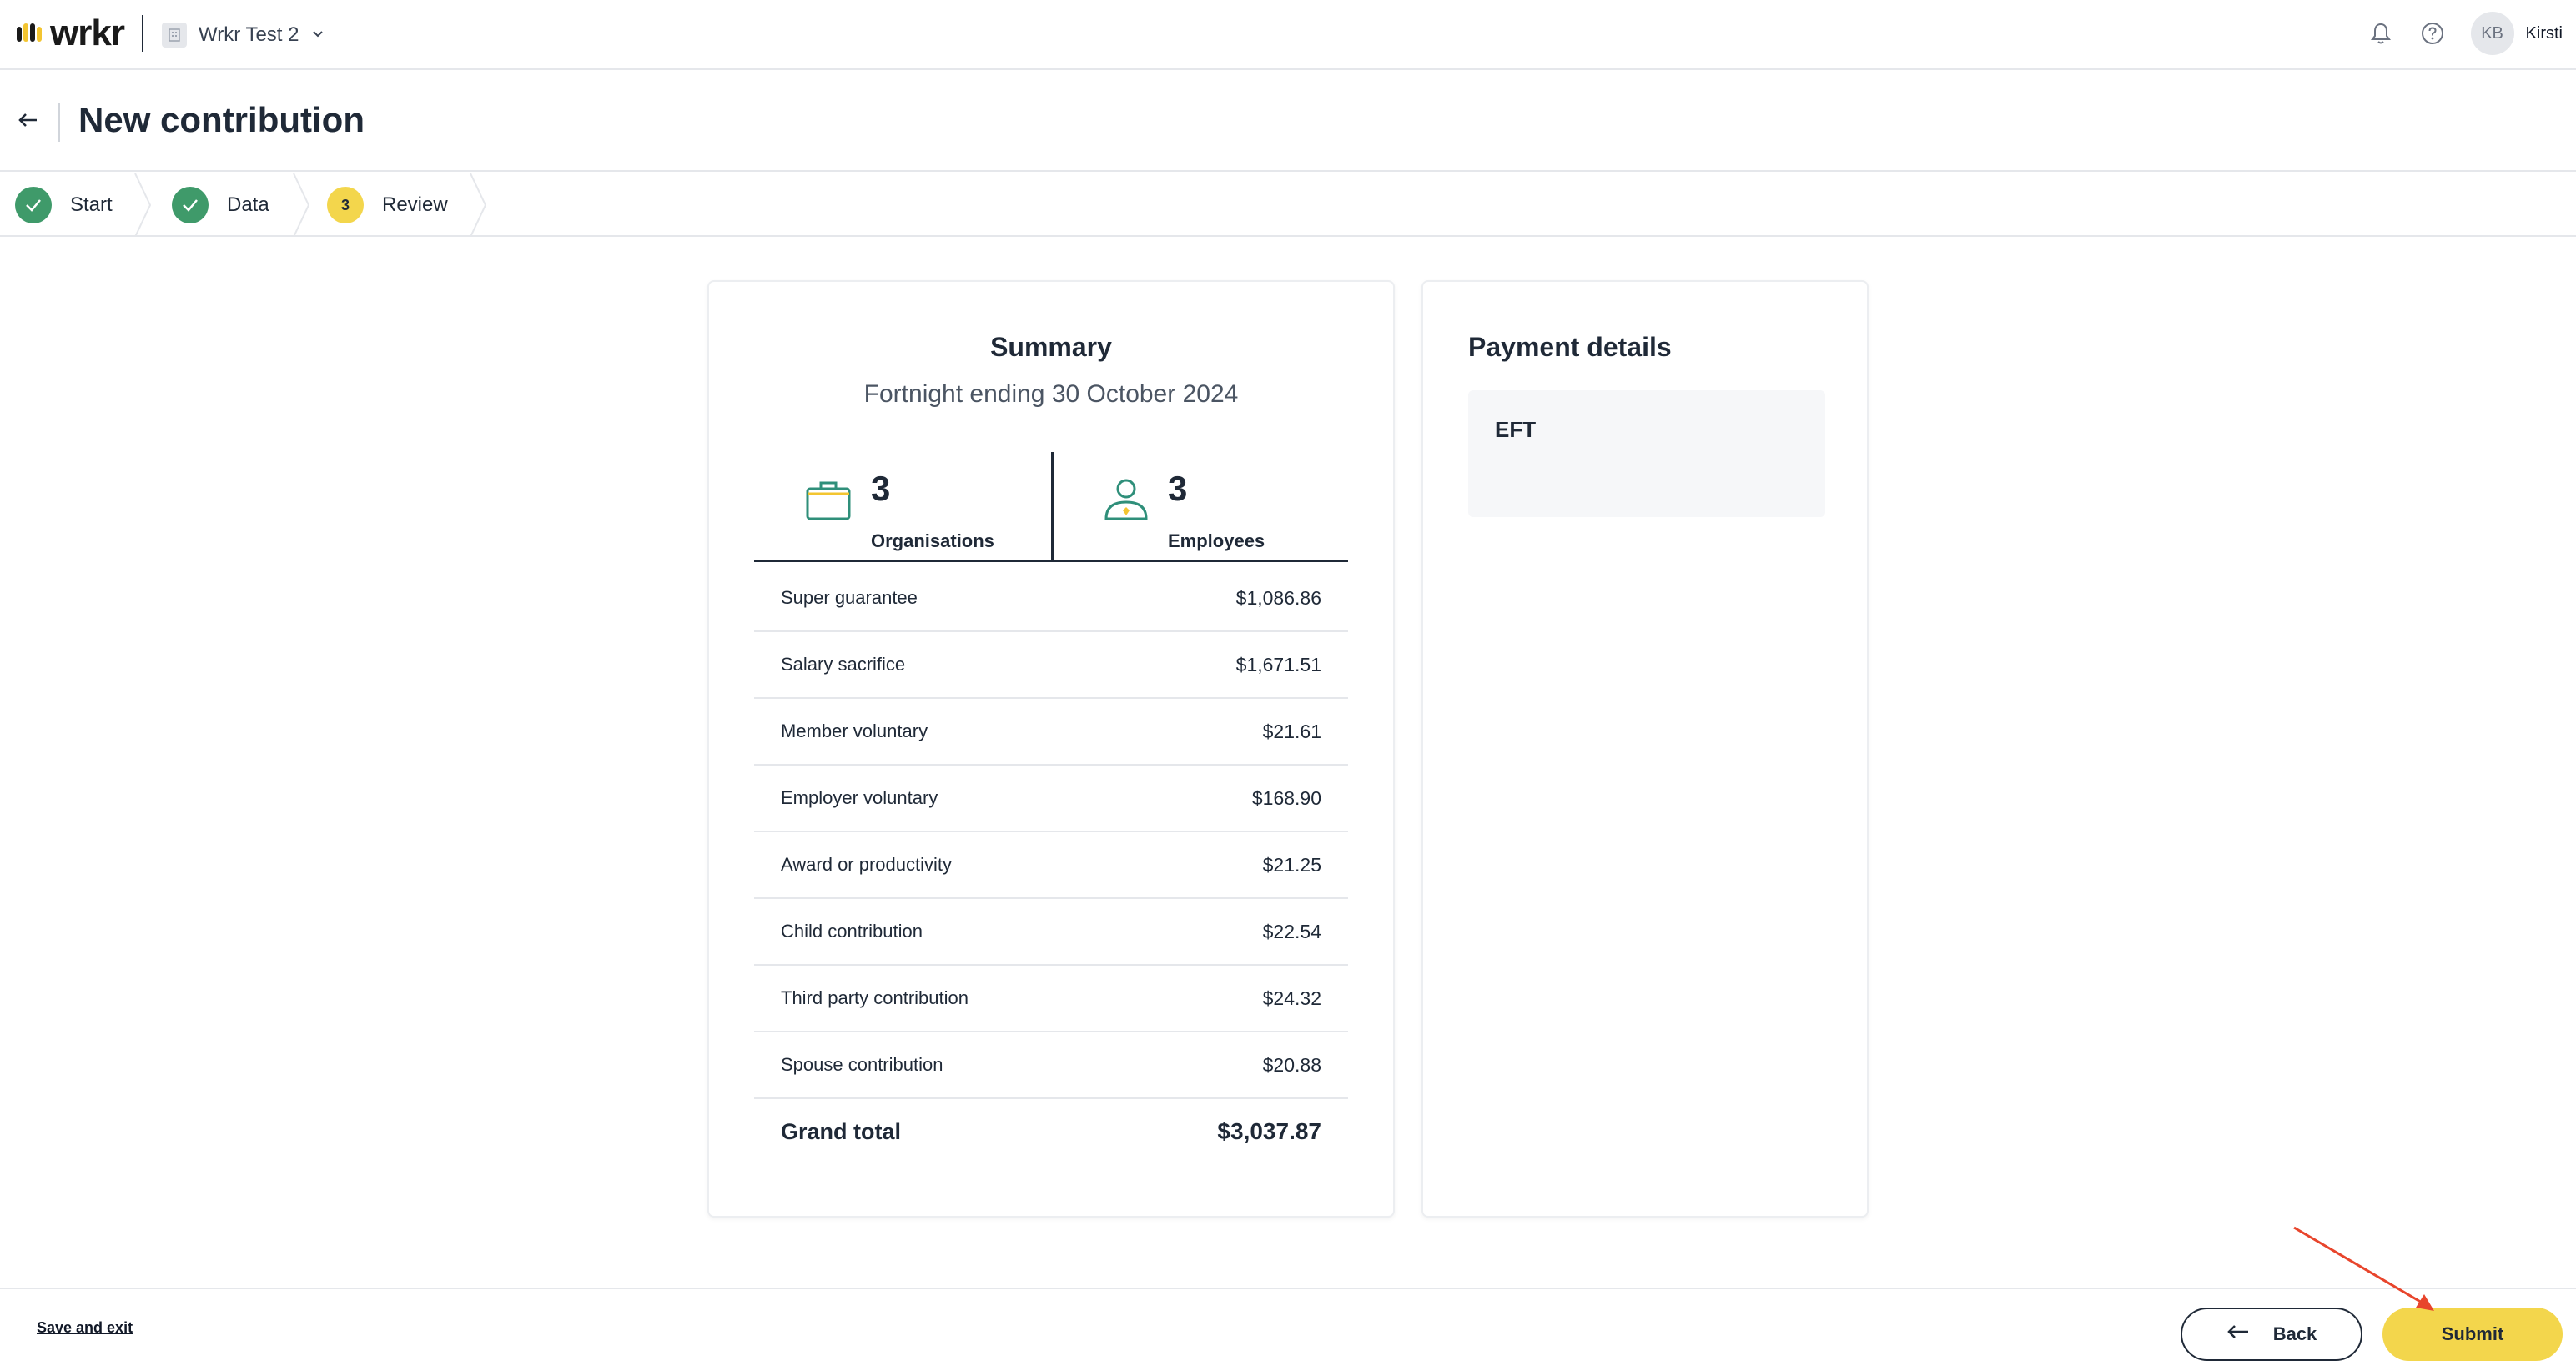 This screenshot has width=2576, height=1366. I want to click on row-label: Super guarantee, so click(849, 598).